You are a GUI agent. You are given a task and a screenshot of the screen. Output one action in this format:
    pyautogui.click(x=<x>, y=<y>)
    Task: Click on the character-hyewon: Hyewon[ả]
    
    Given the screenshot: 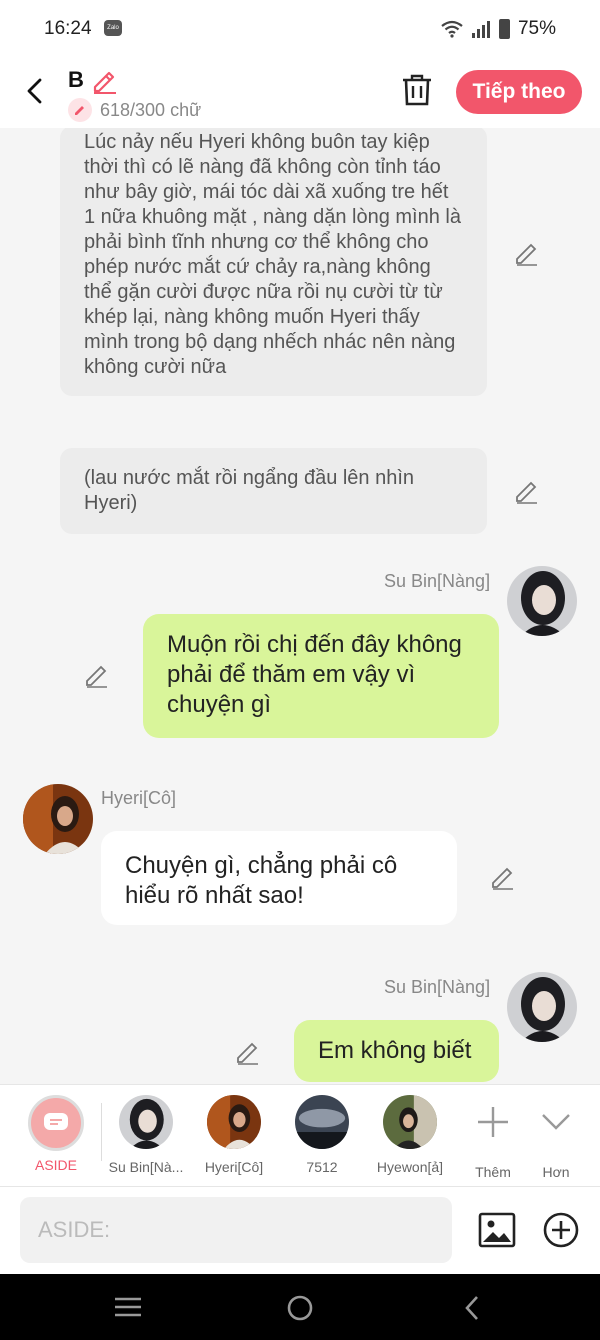 What is the action you would take?
    pyautogui.click(x=410, y=1135)
    